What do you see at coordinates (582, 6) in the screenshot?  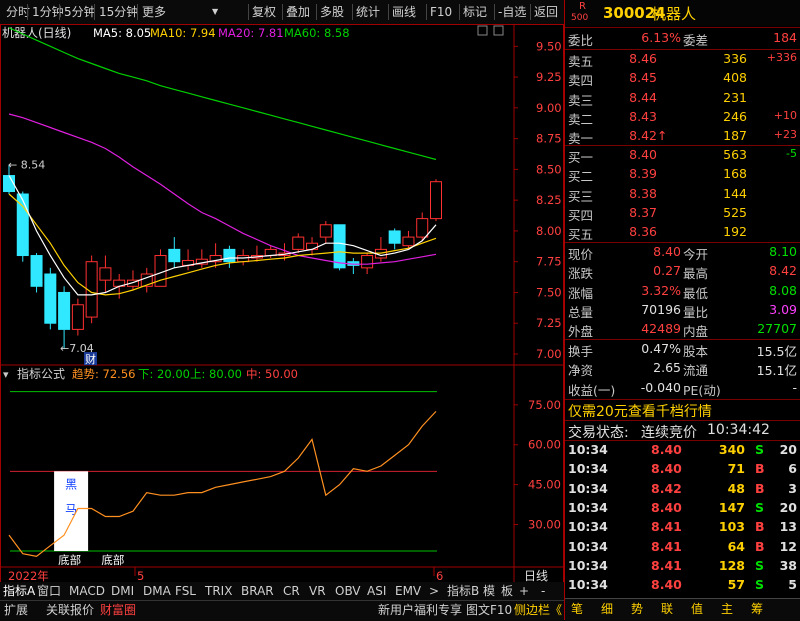 I see `badge-r: R` at bounding box center [582, 6].